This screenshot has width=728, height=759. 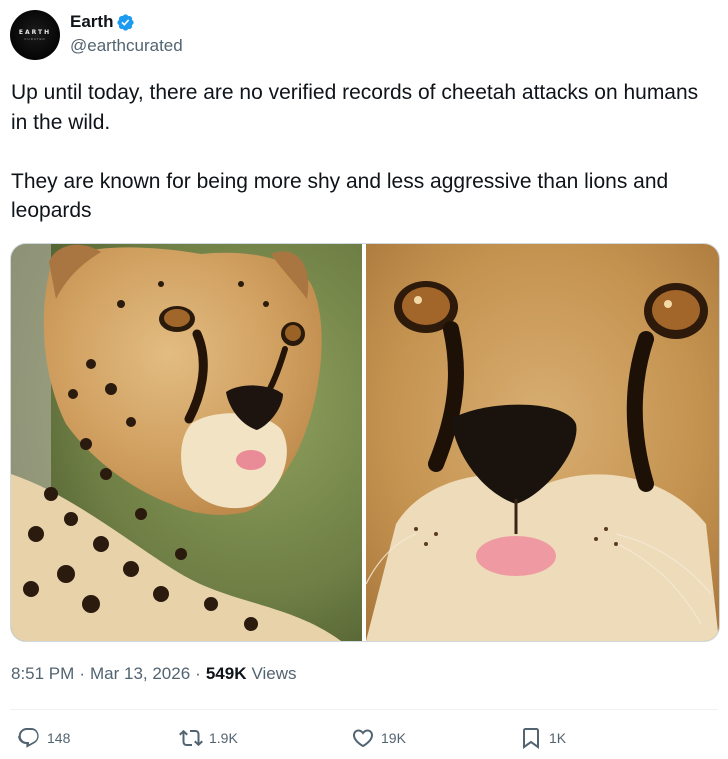 What do you see at coordinates (28, 738) in the screenshot?
I see `reply-icon` at bounding box center [28, 738].